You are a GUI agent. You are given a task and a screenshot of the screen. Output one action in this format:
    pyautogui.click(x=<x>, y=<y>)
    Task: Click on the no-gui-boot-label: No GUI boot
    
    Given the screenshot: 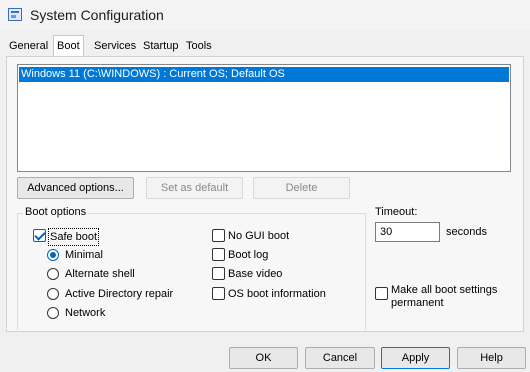 What is the action you would take?
    pyautogui.click(x=259, y=236)
    